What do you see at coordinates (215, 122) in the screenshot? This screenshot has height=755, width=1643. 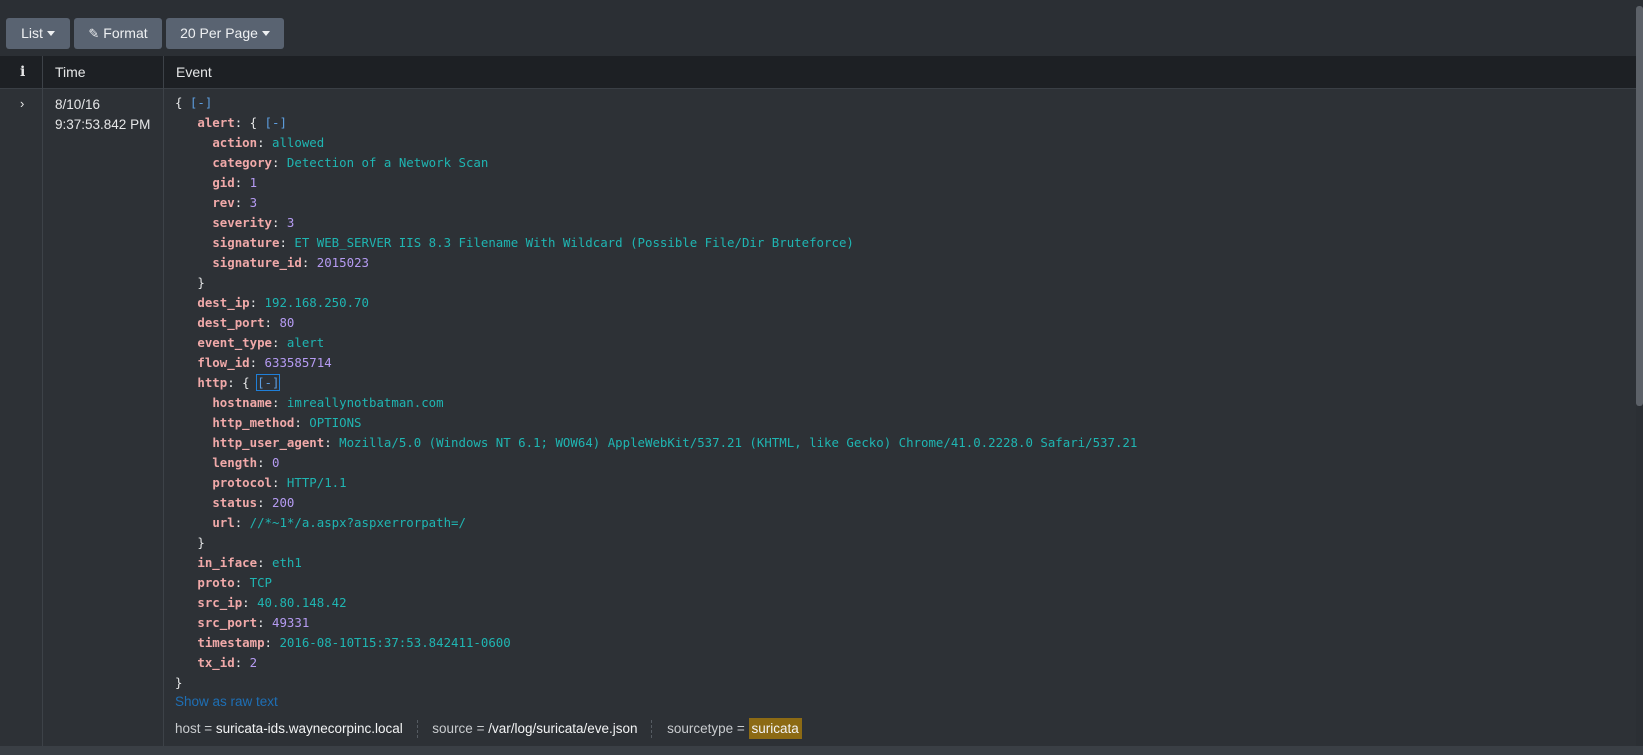 I see `field-key: alert` at bounding box center [215, 122].